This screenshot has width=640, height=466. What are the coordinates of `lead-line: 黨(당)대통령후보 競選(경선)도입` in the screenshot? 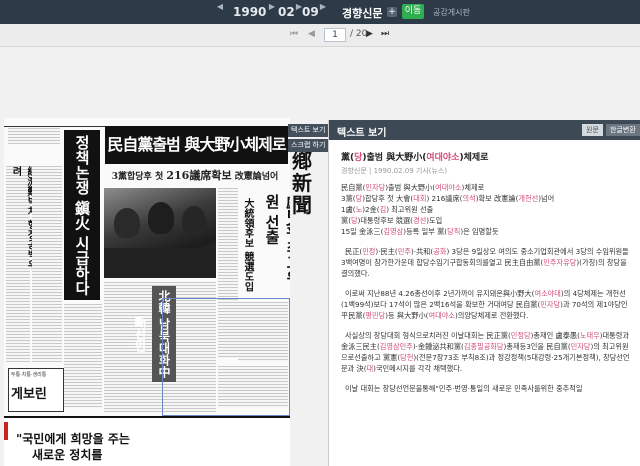 It's located at (487, 220).